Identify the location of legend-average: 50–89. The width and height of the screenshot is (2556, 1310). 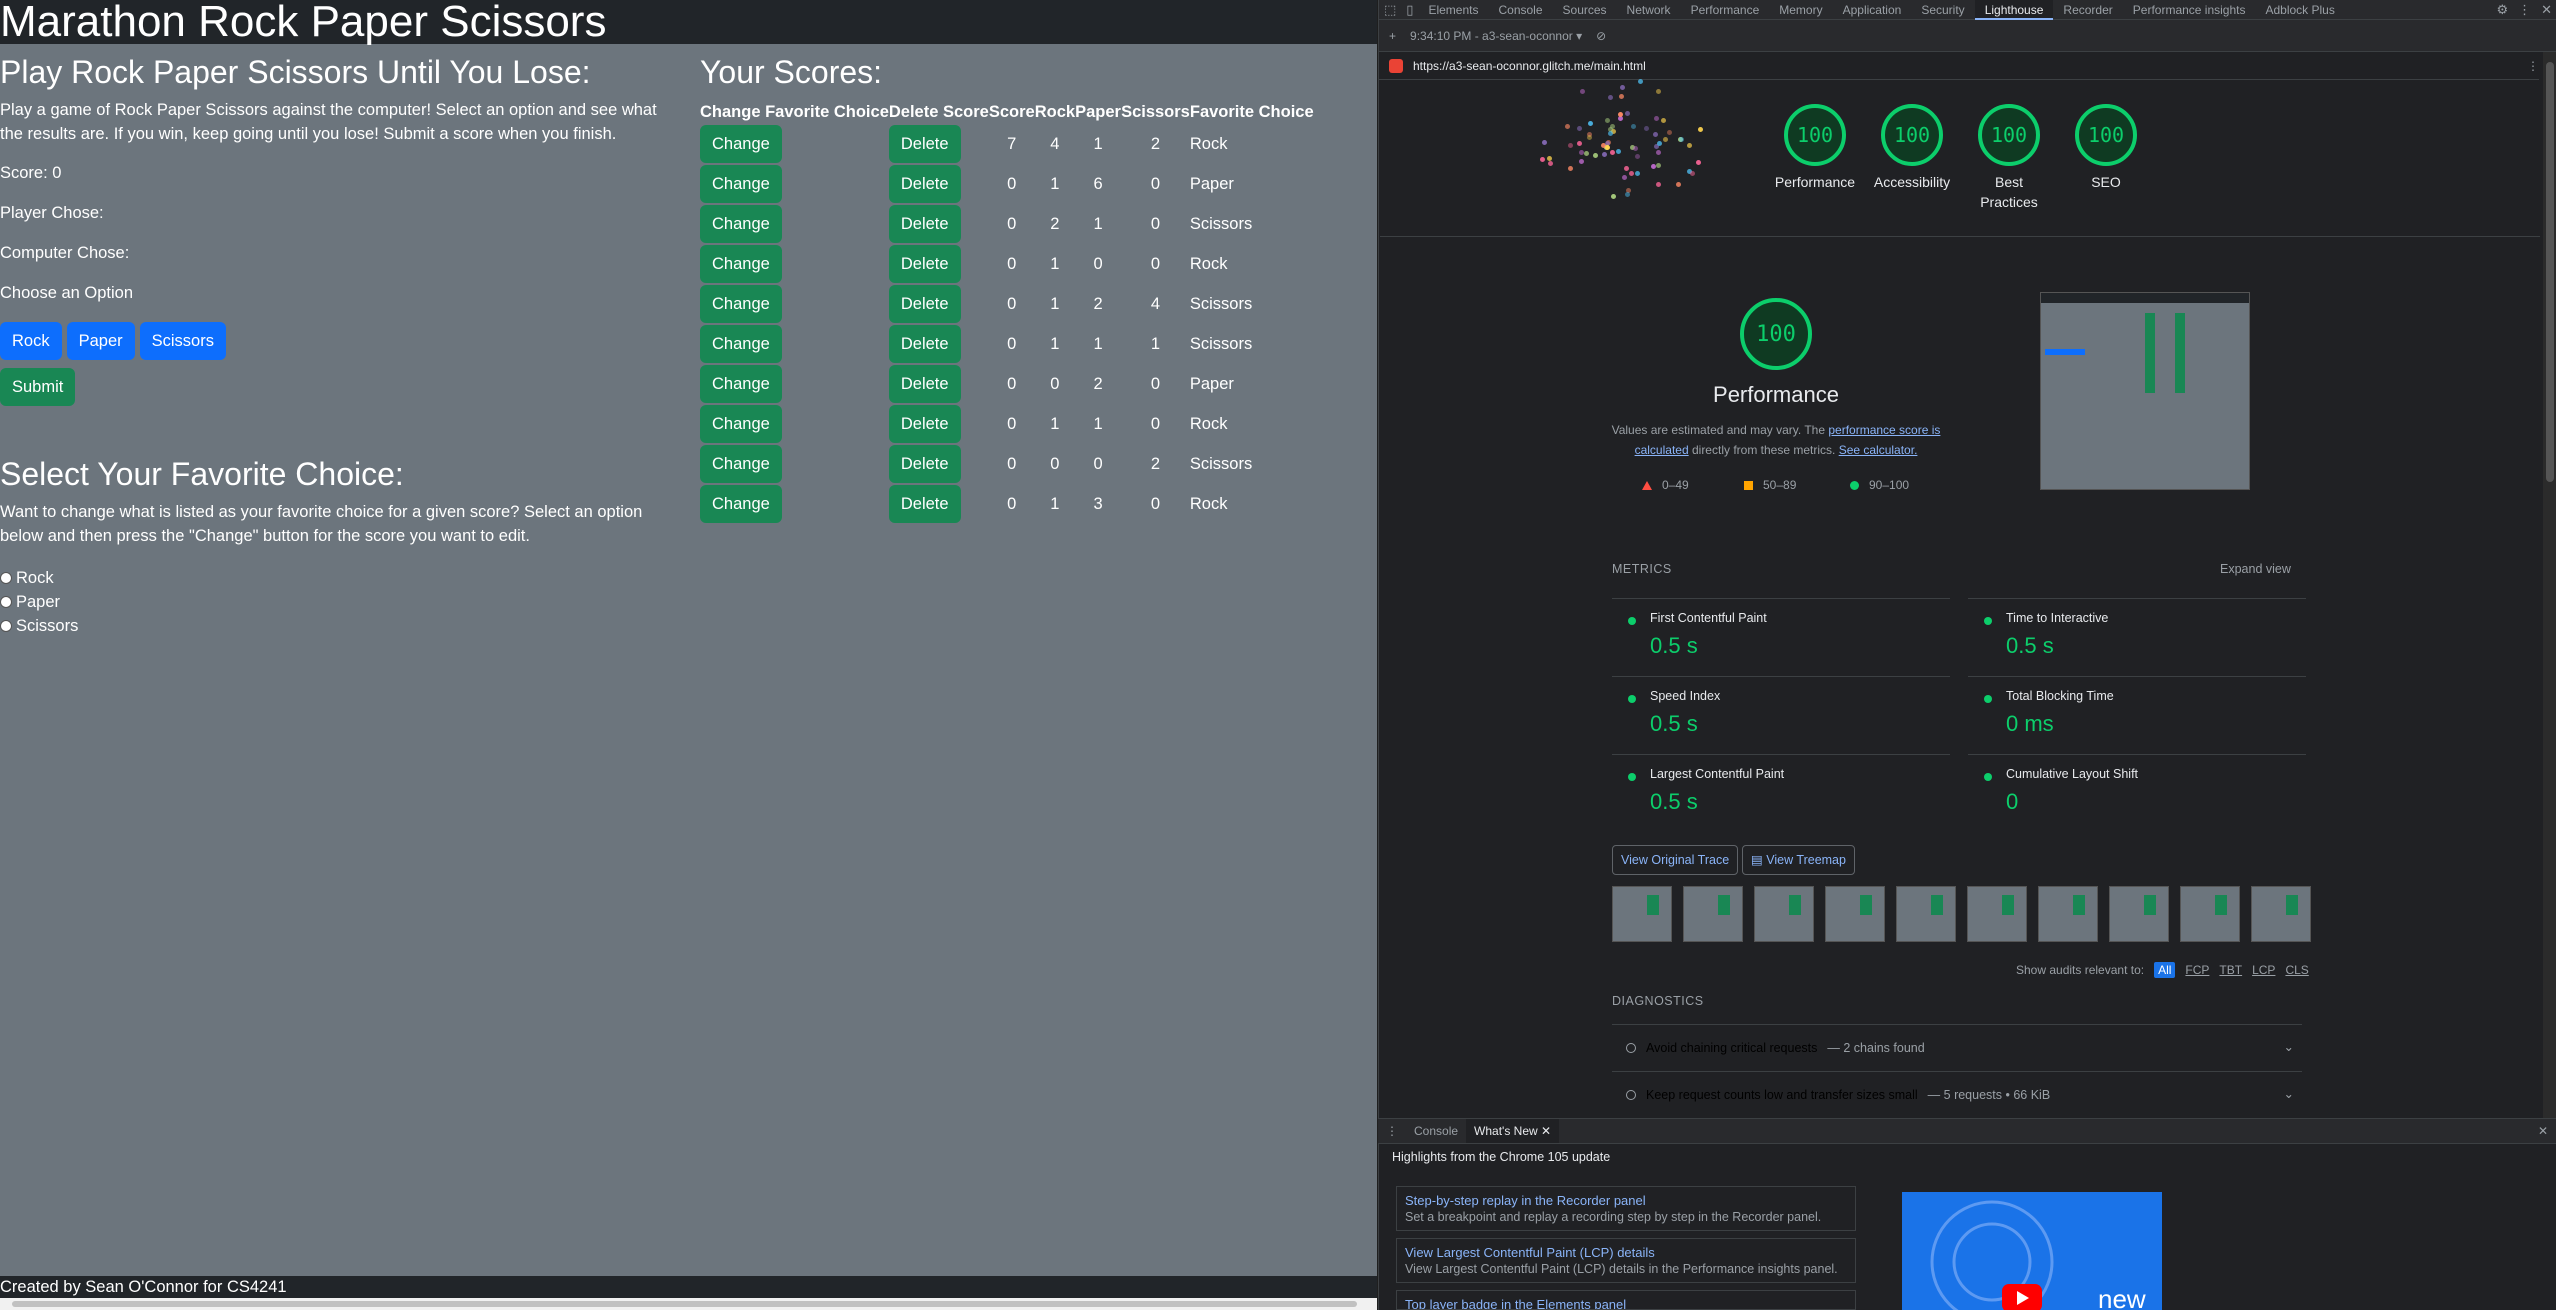
(1770, 485).